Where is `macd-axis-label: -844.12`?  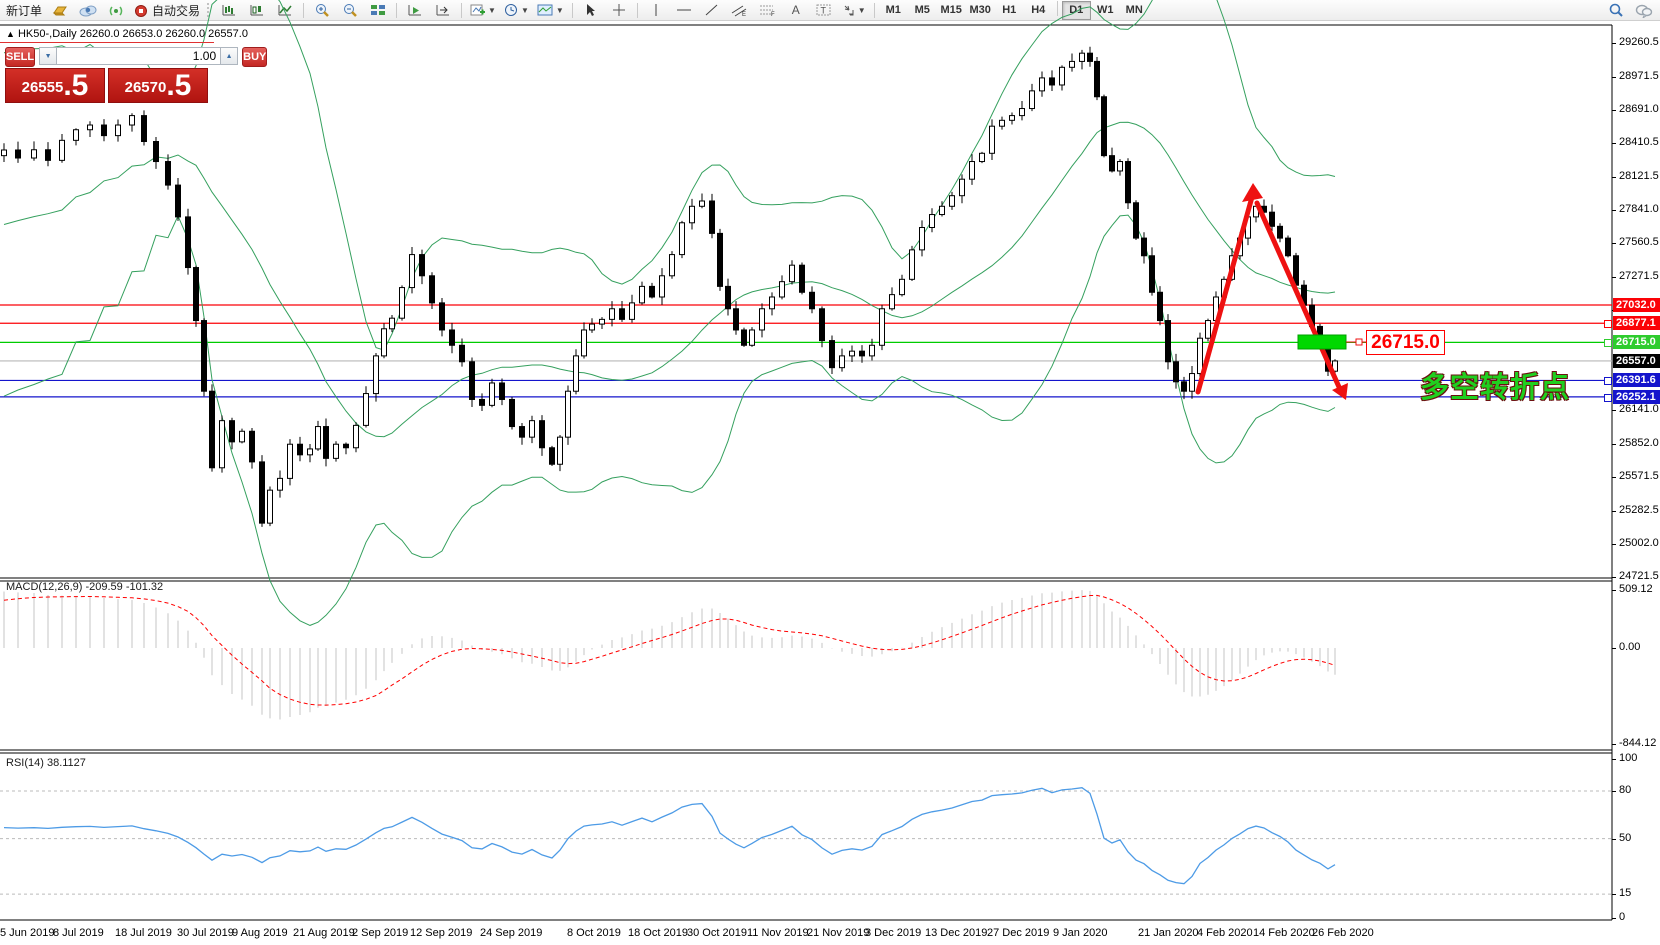
macd-axis-label: -844.12 is located at coordinates (1638, 743).